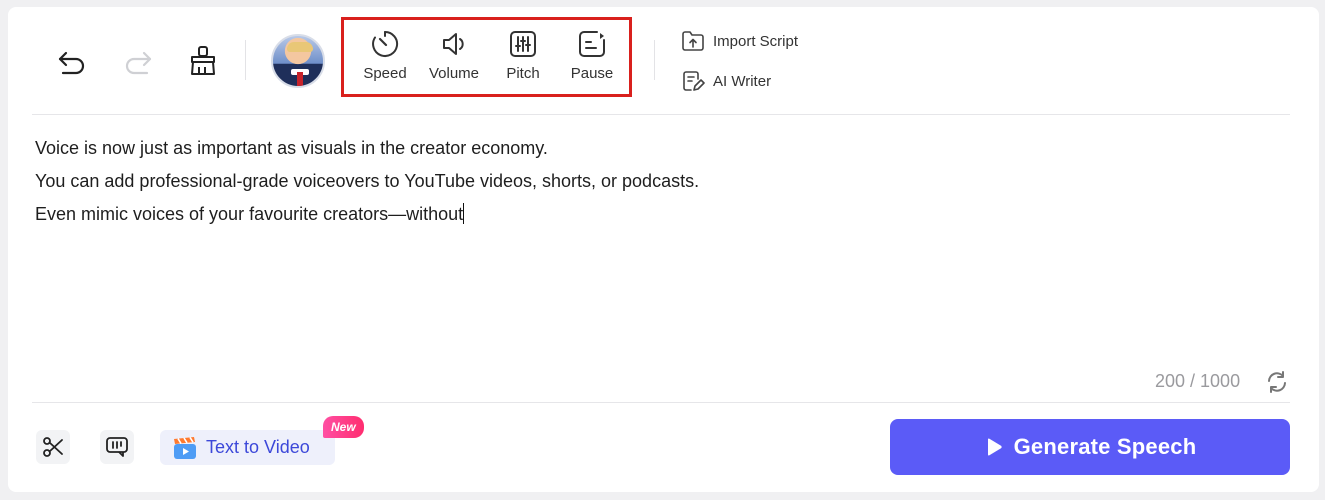 This screenshot has width=1325, height=500. I want to click on undo-icon, so click(71, 63).